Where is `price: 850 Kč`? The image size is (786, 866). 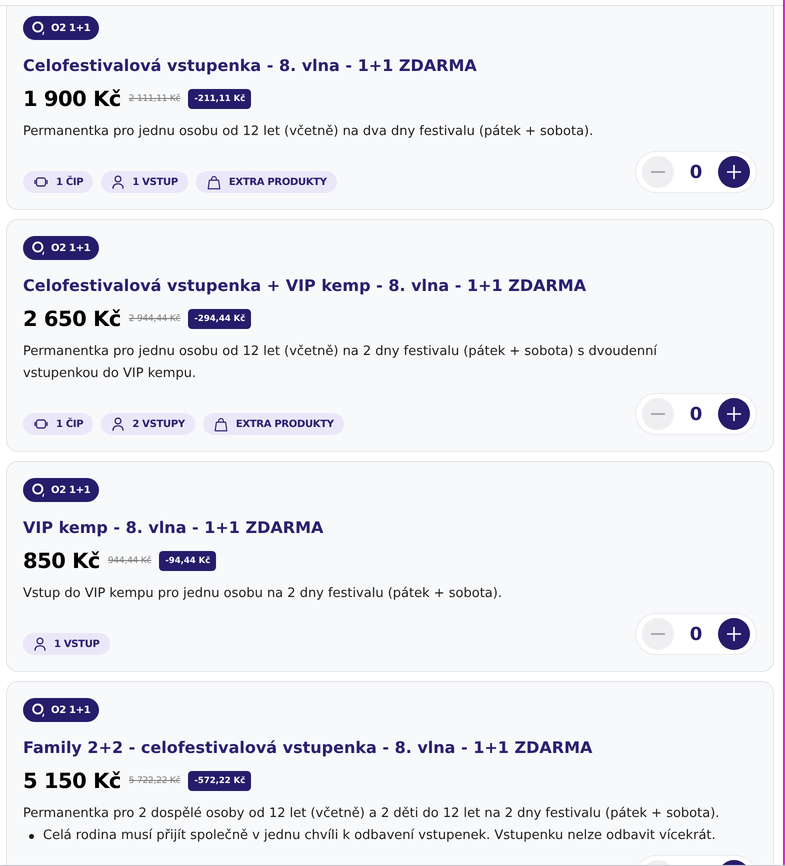 price: 850 Kč is located at coordinates (61, 561).